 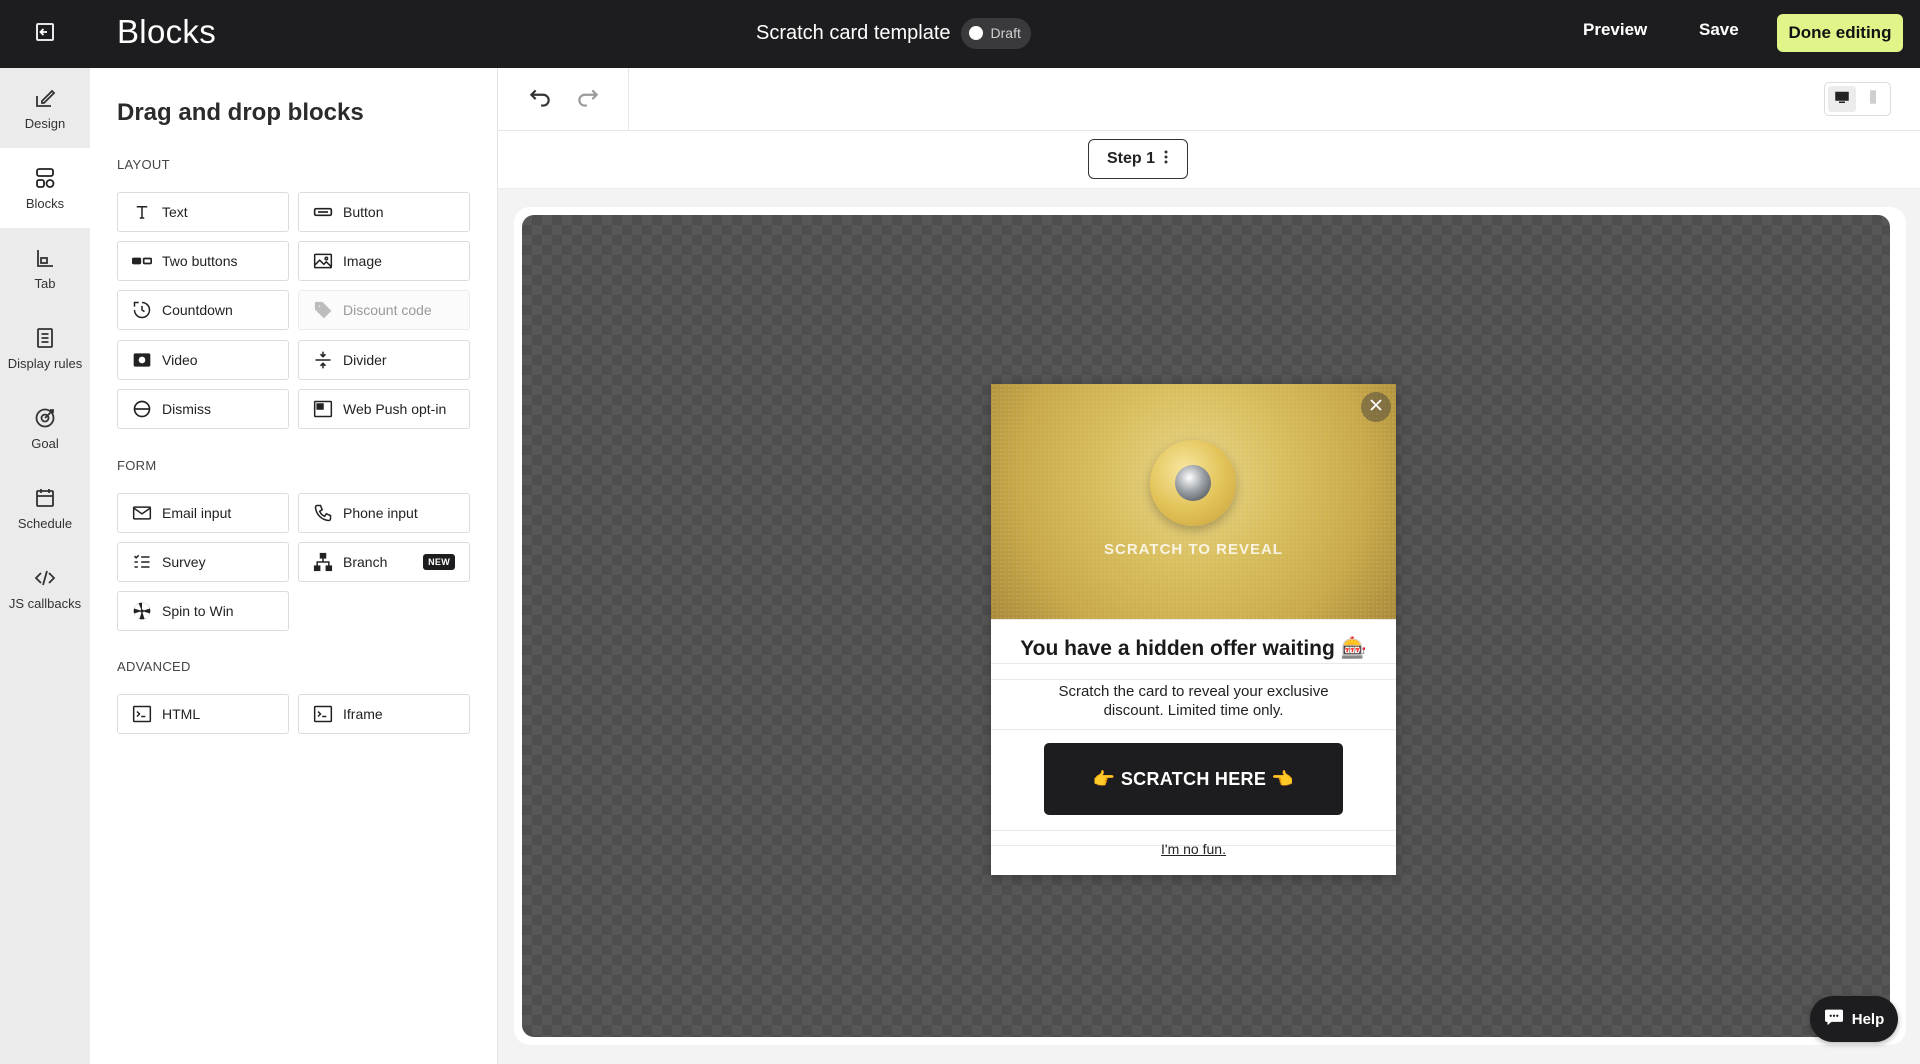 What do you see at coordinates (853, 33) in the screenshot?
I see `template-name: Scratch card template` at bounding box center [853, 33].